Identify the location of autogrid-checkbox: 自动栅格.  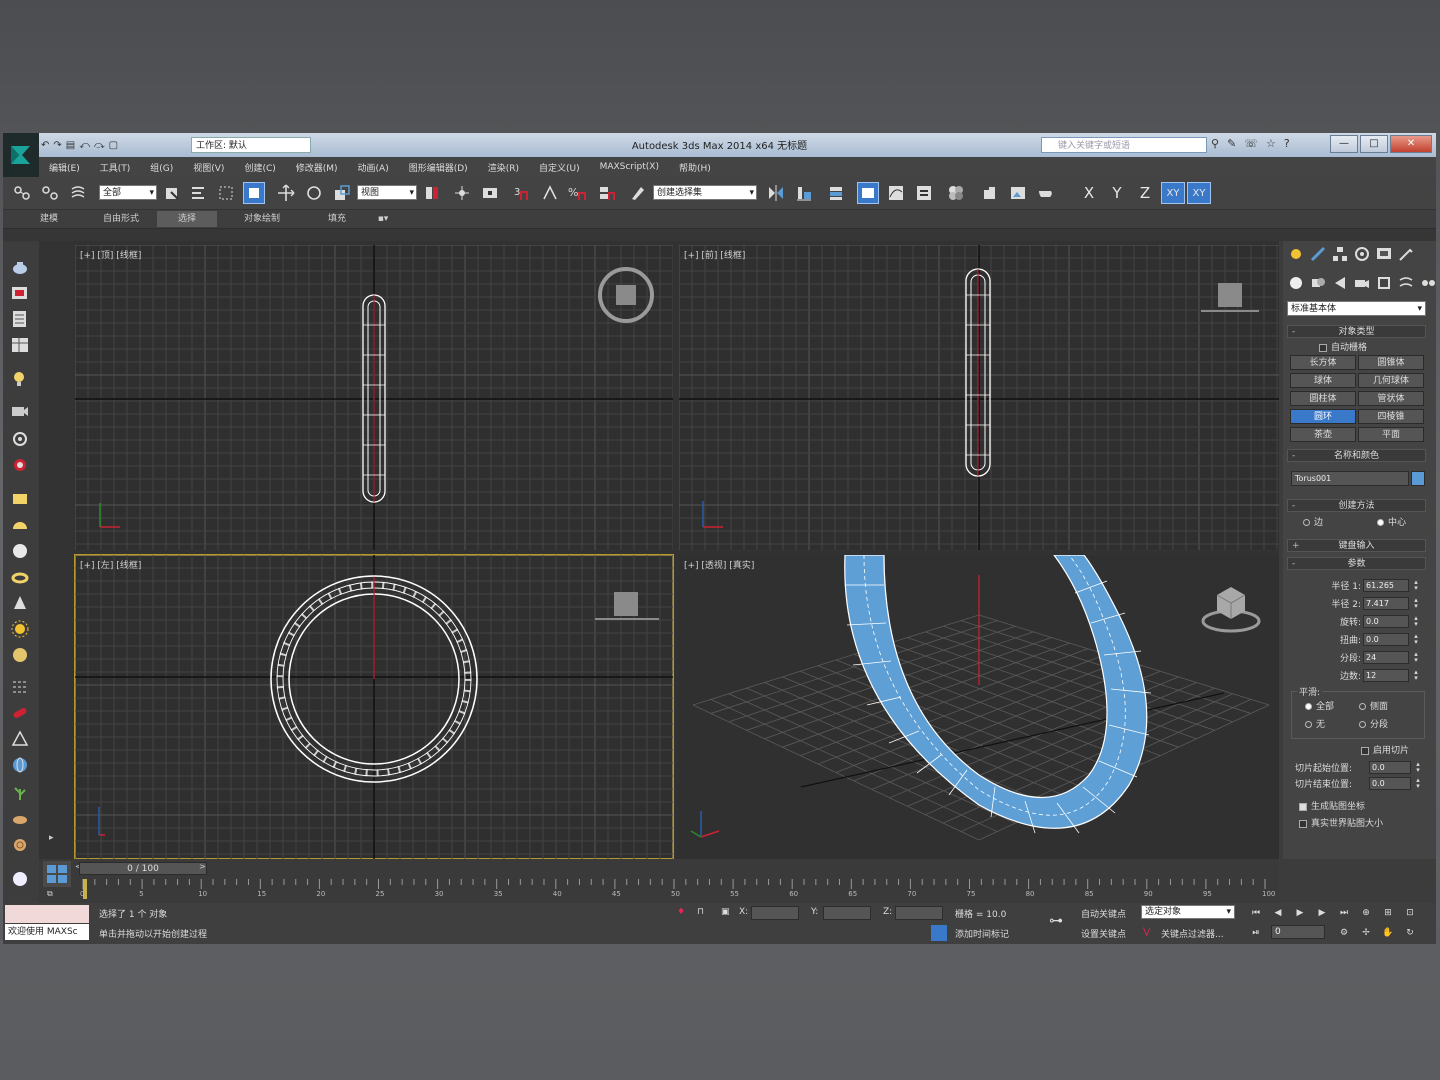
(1343, 346).